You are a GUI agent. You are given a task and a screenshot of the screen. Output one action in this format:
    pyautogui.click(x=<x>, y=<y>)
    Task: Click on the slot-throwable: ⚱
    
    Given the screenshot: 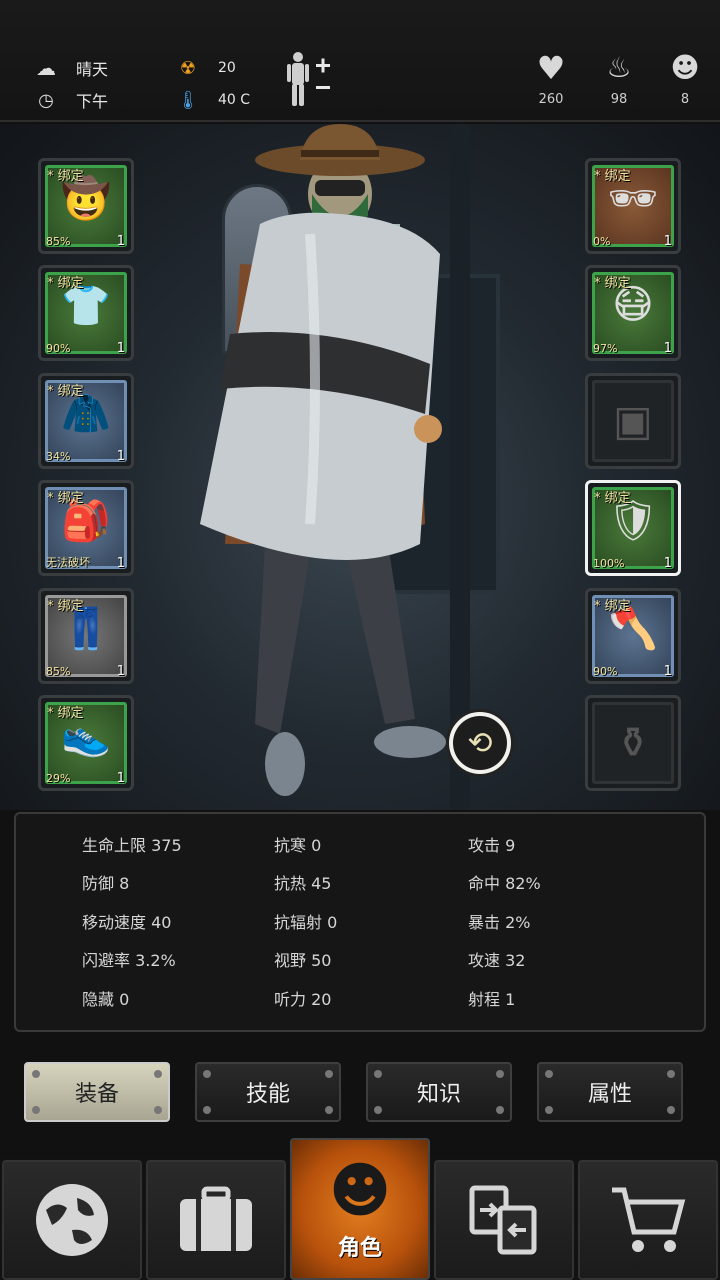 What is the action you would take?
    pyautogui.click(x=633, y=743)
    